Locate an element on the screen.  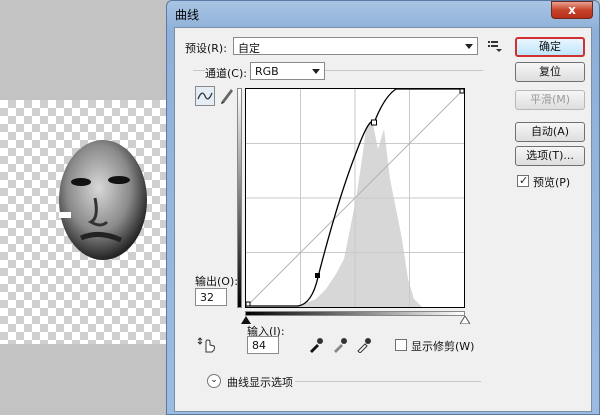
menu-list-icon is located at coordinates (495, 46).